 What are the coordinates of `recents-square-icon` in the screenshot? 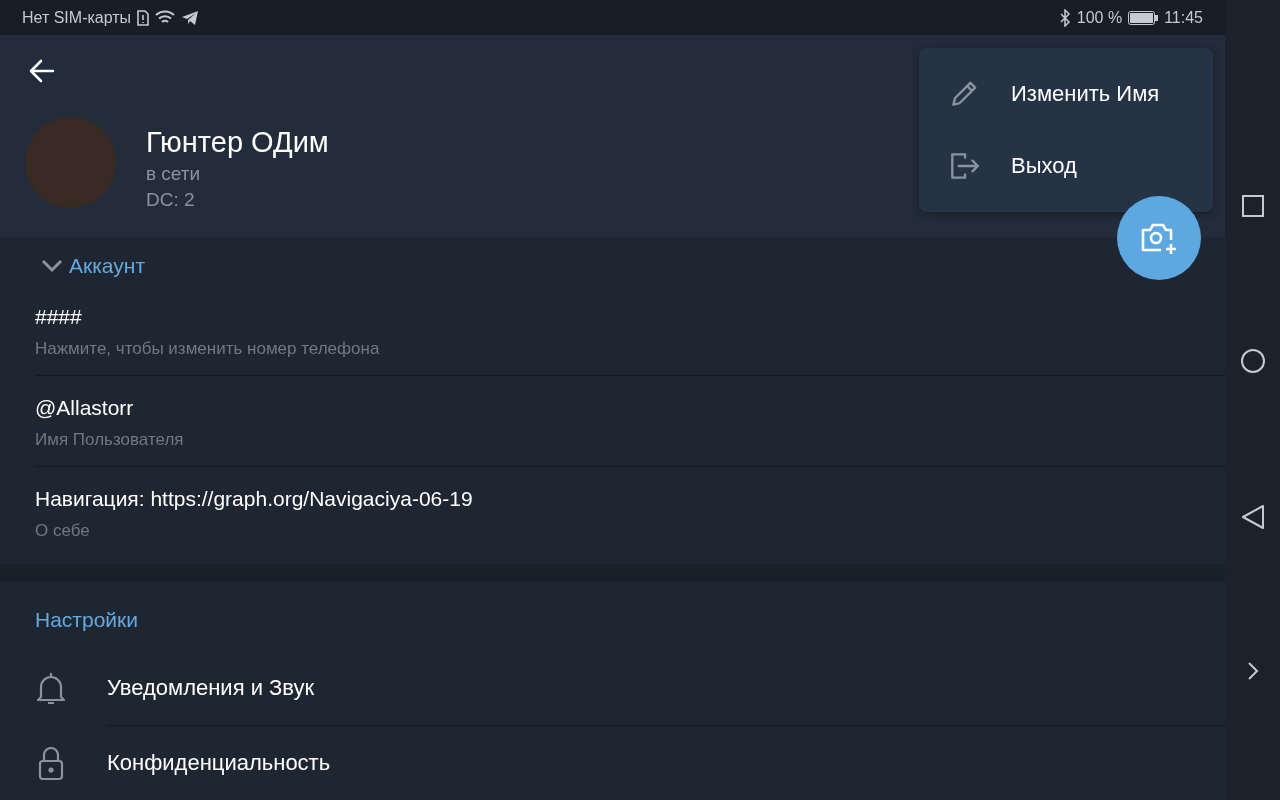 It's located at (1252, 206).